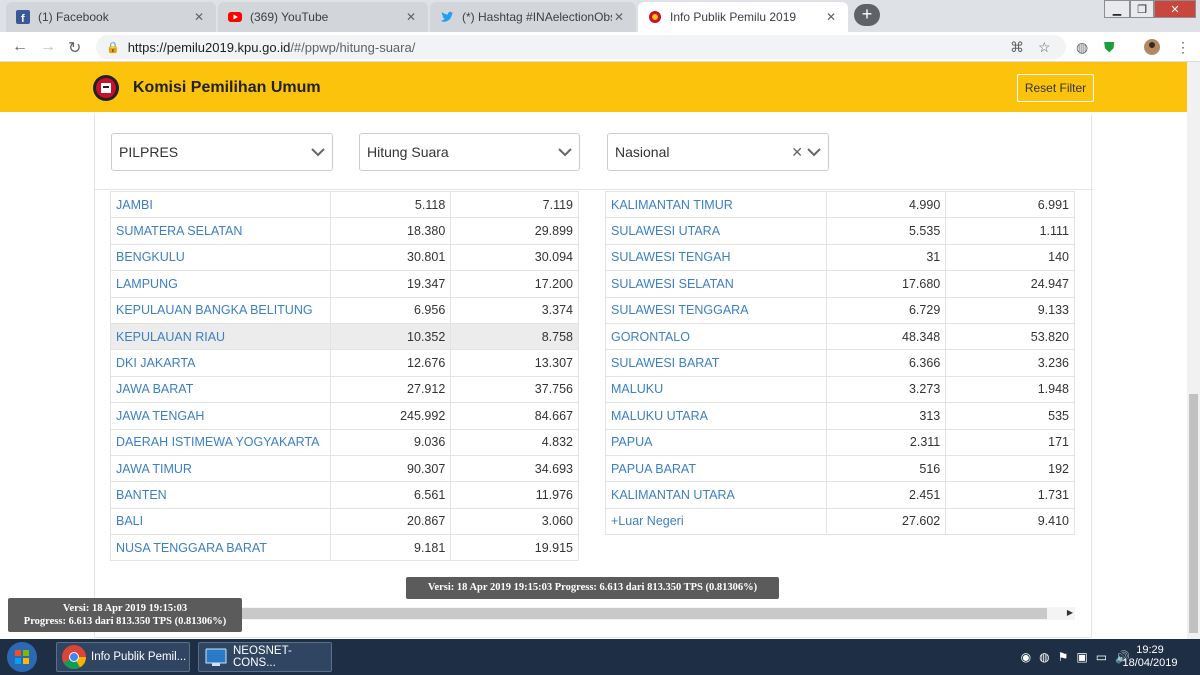 Image resolution: width=1200 pixels, height=675 pixels. What do you see at coordinates (716, 310) in the screenshot?
I see `province-name: SULAWESI TENGGARA` at bounding box center [716, 310].